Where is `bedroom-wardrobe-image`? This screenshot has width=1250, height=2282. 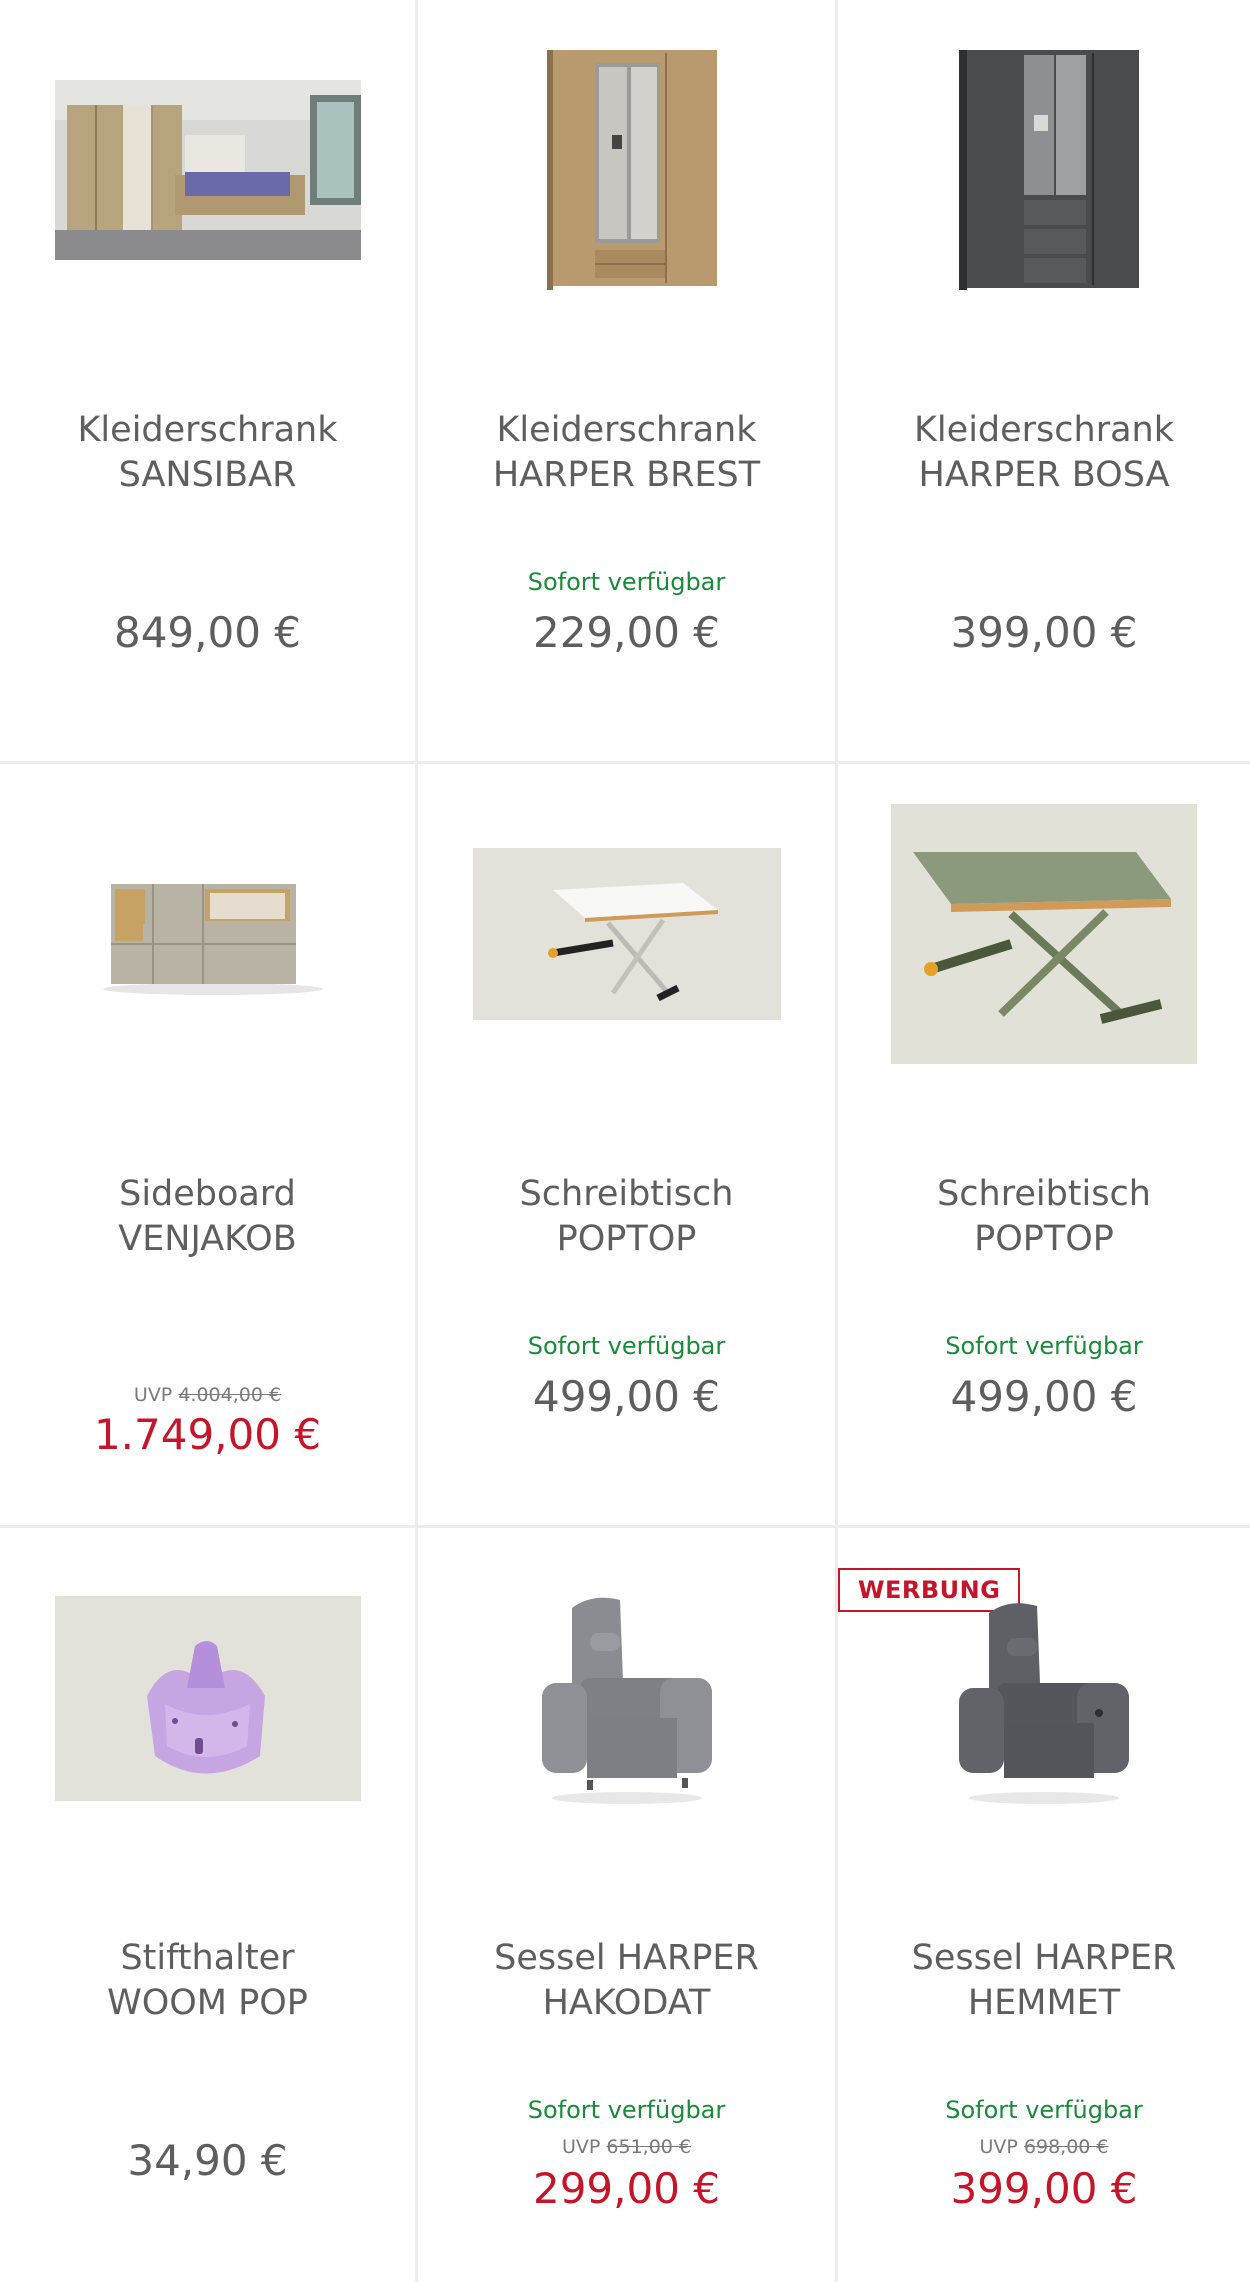
bedroom-wardrobe-image is located at coordinates (207, 170).